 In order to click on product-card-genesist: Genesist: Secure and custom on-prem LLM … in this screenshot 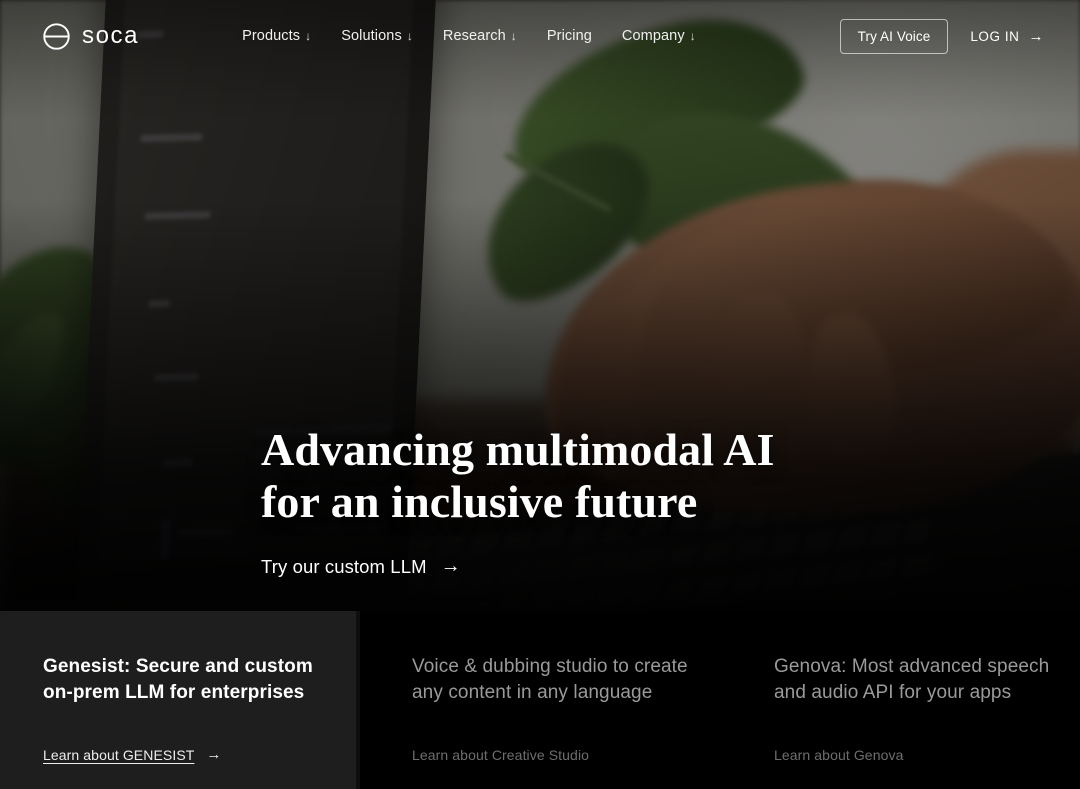, I will do `click(178, 700)`.